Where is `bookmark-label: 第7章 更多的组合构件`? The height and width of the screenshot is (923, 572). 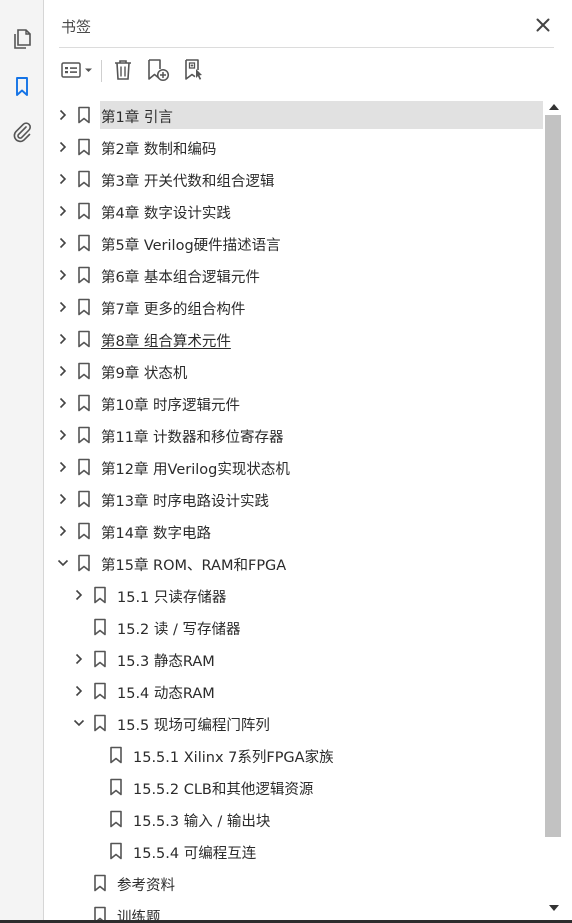 bookmark-label: 第7章 更多的组合构件 is located at coordinates (173, 310).